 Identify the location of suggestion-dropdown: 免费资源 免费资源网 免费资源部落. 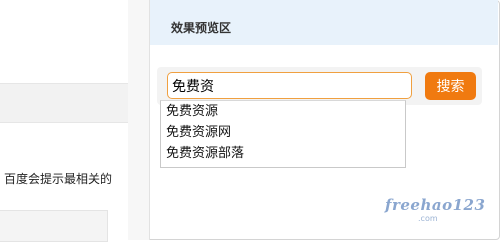
(283, 134).